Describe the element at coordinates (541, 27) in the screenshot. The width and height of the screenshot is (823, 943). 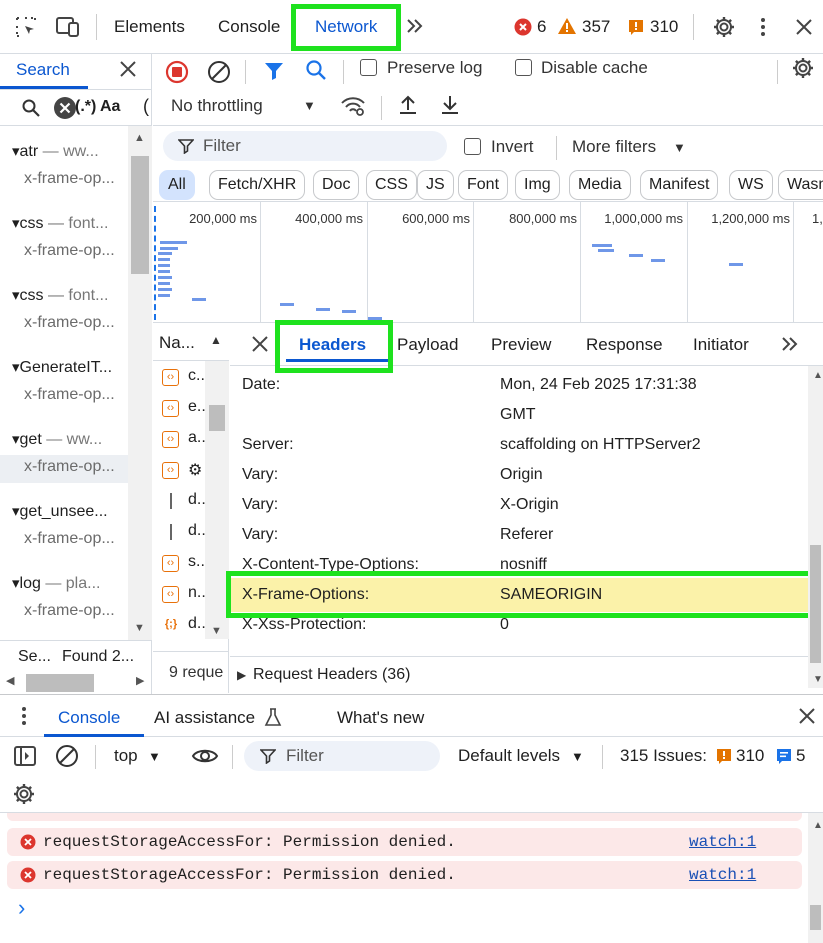
I see `error-count: 6` at that location.